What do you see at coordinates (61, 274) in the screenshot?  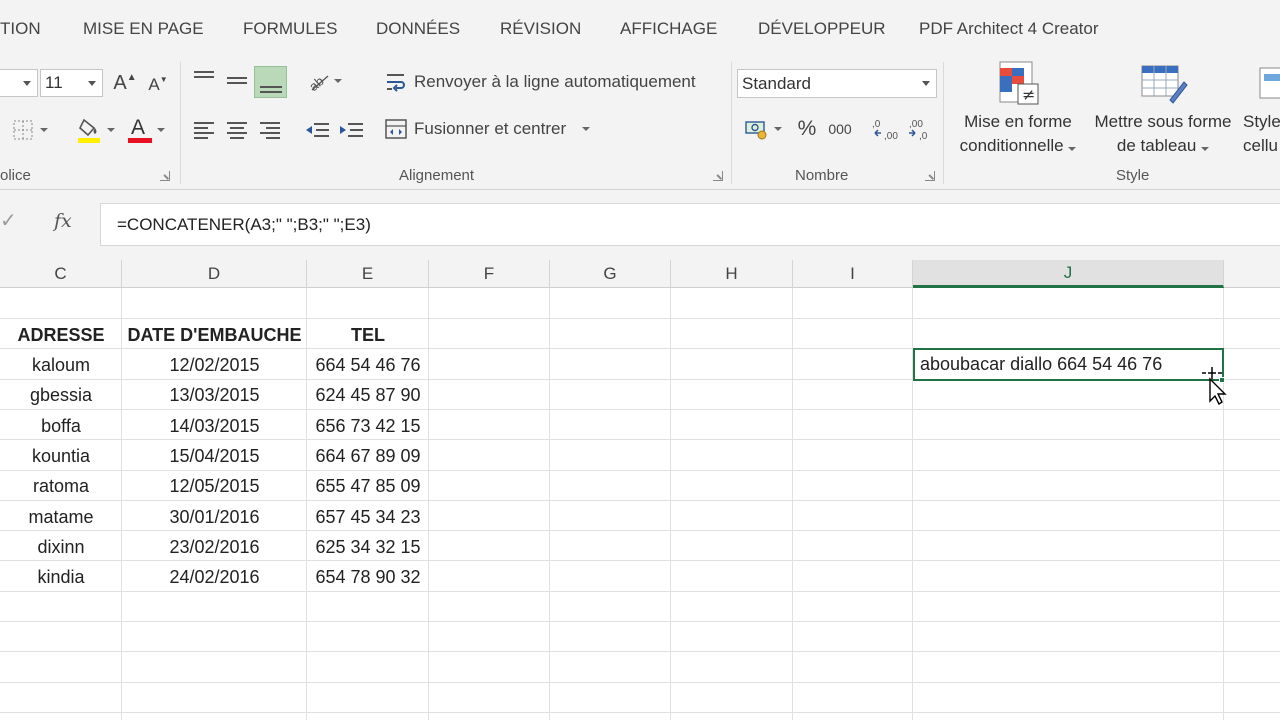 I see `column-header-c: C` at bounding box center [61, 274].